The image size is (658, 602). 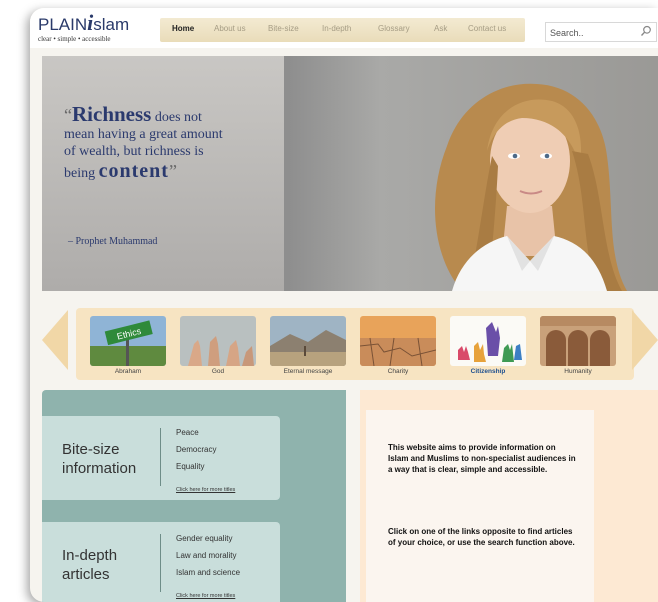 What do you see at coordinates (218, 371) in the screenshot?
I see `thumb-label-god: God` at bounding box center [218, 371].